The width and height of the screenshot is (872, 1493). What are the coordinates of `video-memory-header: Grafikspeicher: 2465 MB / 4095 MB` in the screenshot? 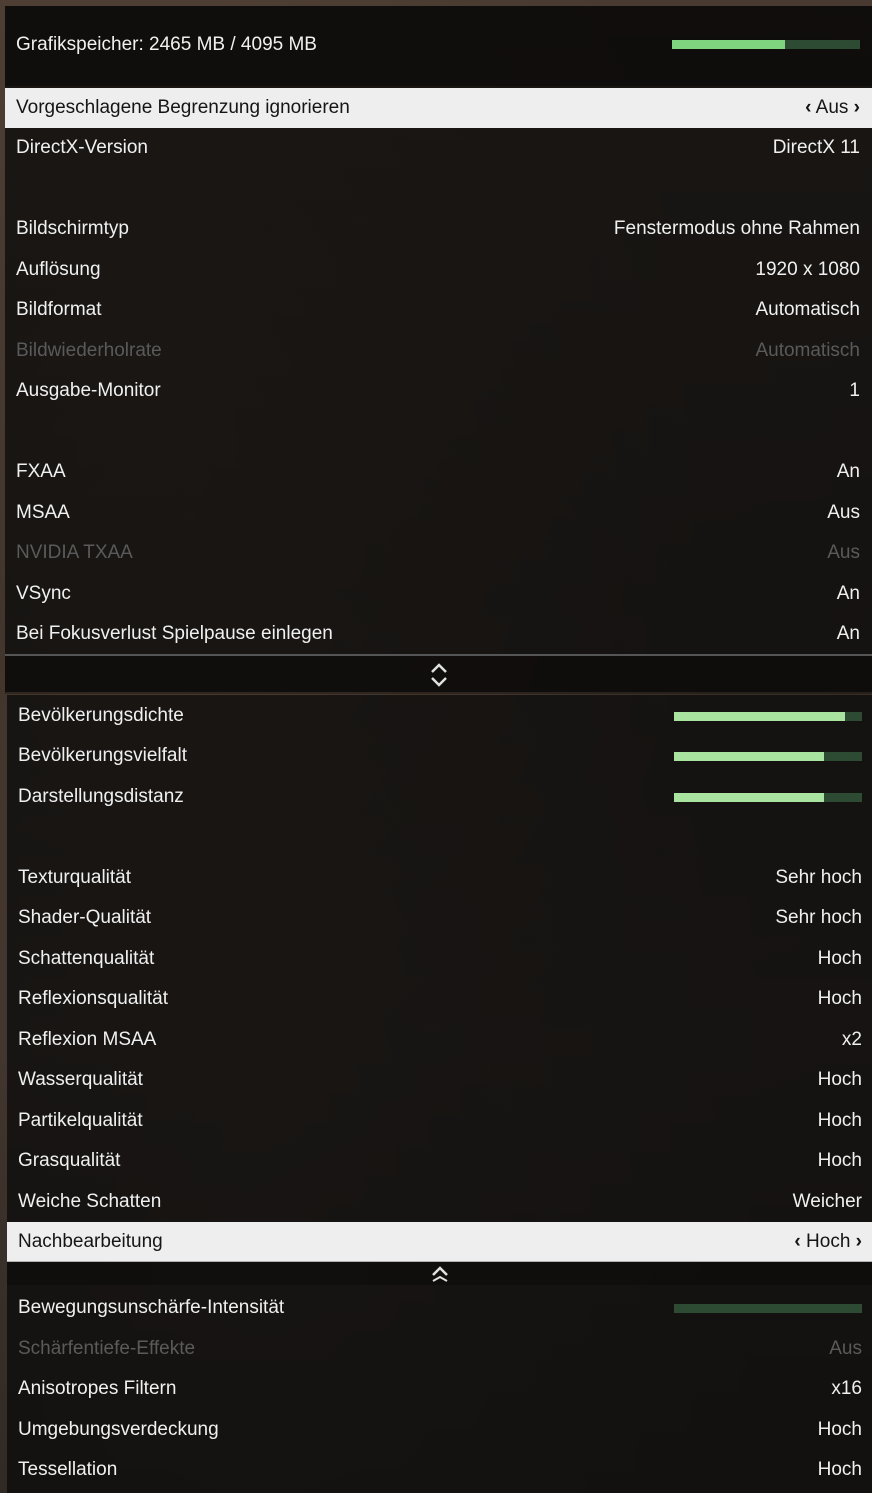 It's located at (438, 46).